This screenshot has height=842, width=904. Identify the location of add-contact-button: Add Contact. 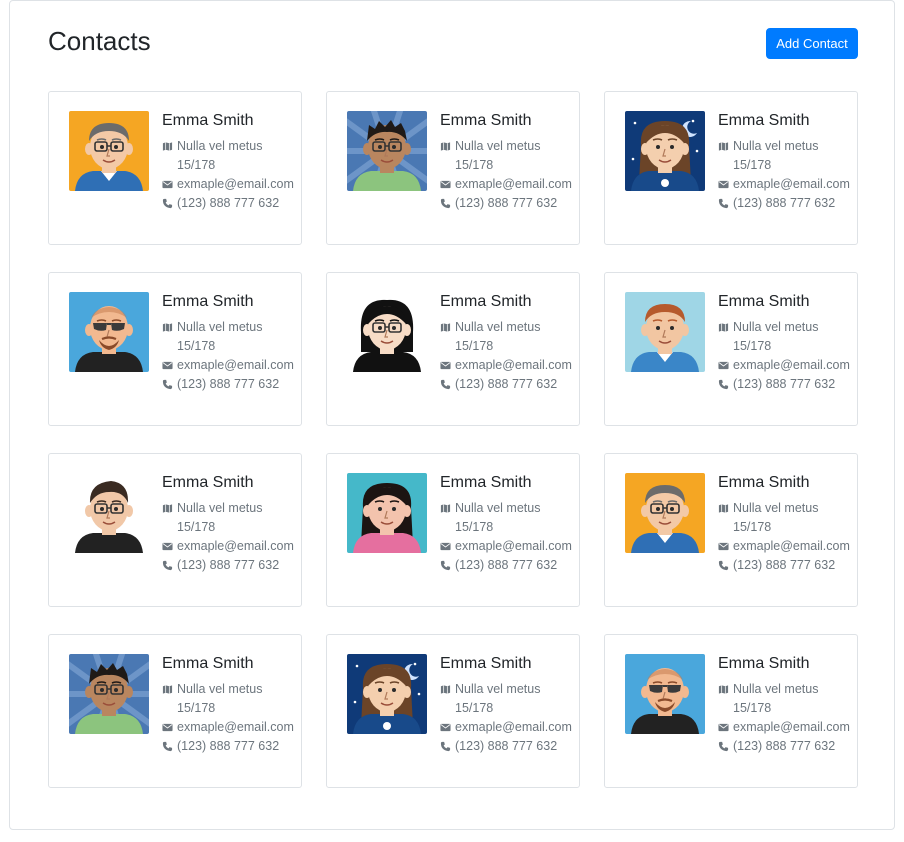
(812, 43).